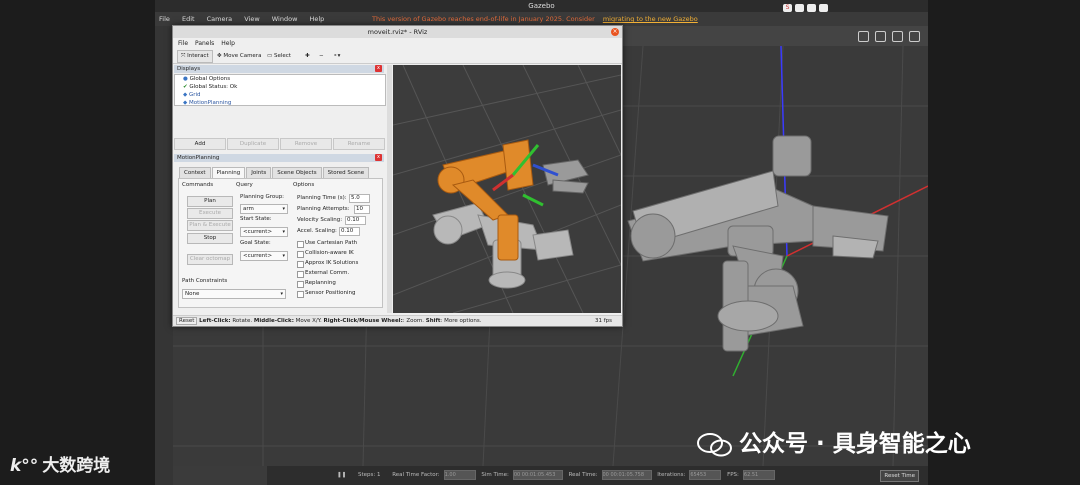 The width and height of the screenshot is (1080, 485). What do you see at coordinates (880, 36) in the screenshot?
I see `log-icon` at bounding box center [880, 36].